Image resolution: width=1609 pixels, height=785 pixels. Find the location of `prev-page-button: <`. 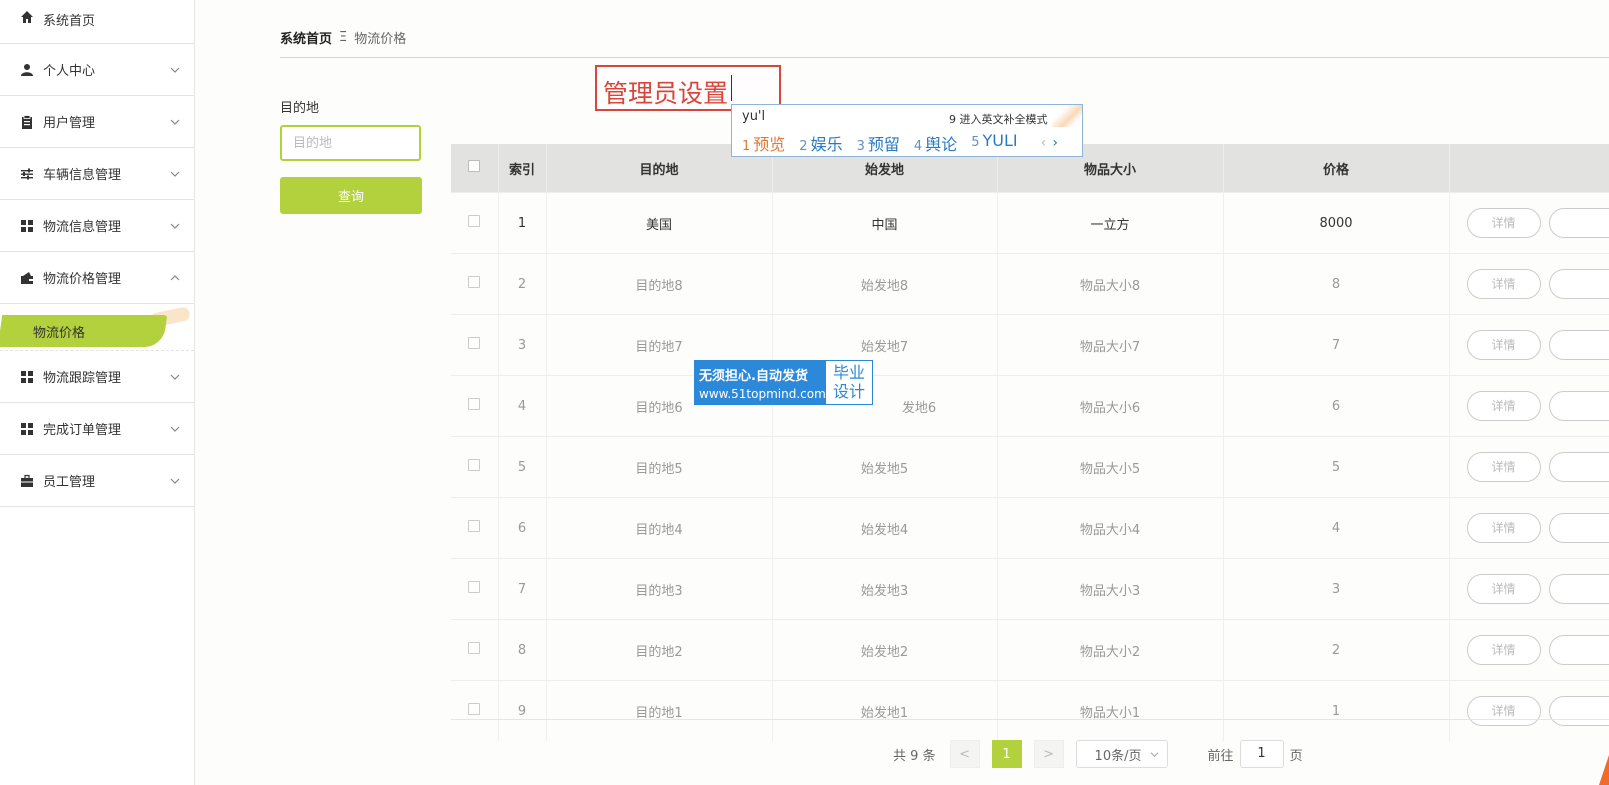

prev-page-button: < is located at coordinates (964, 754).